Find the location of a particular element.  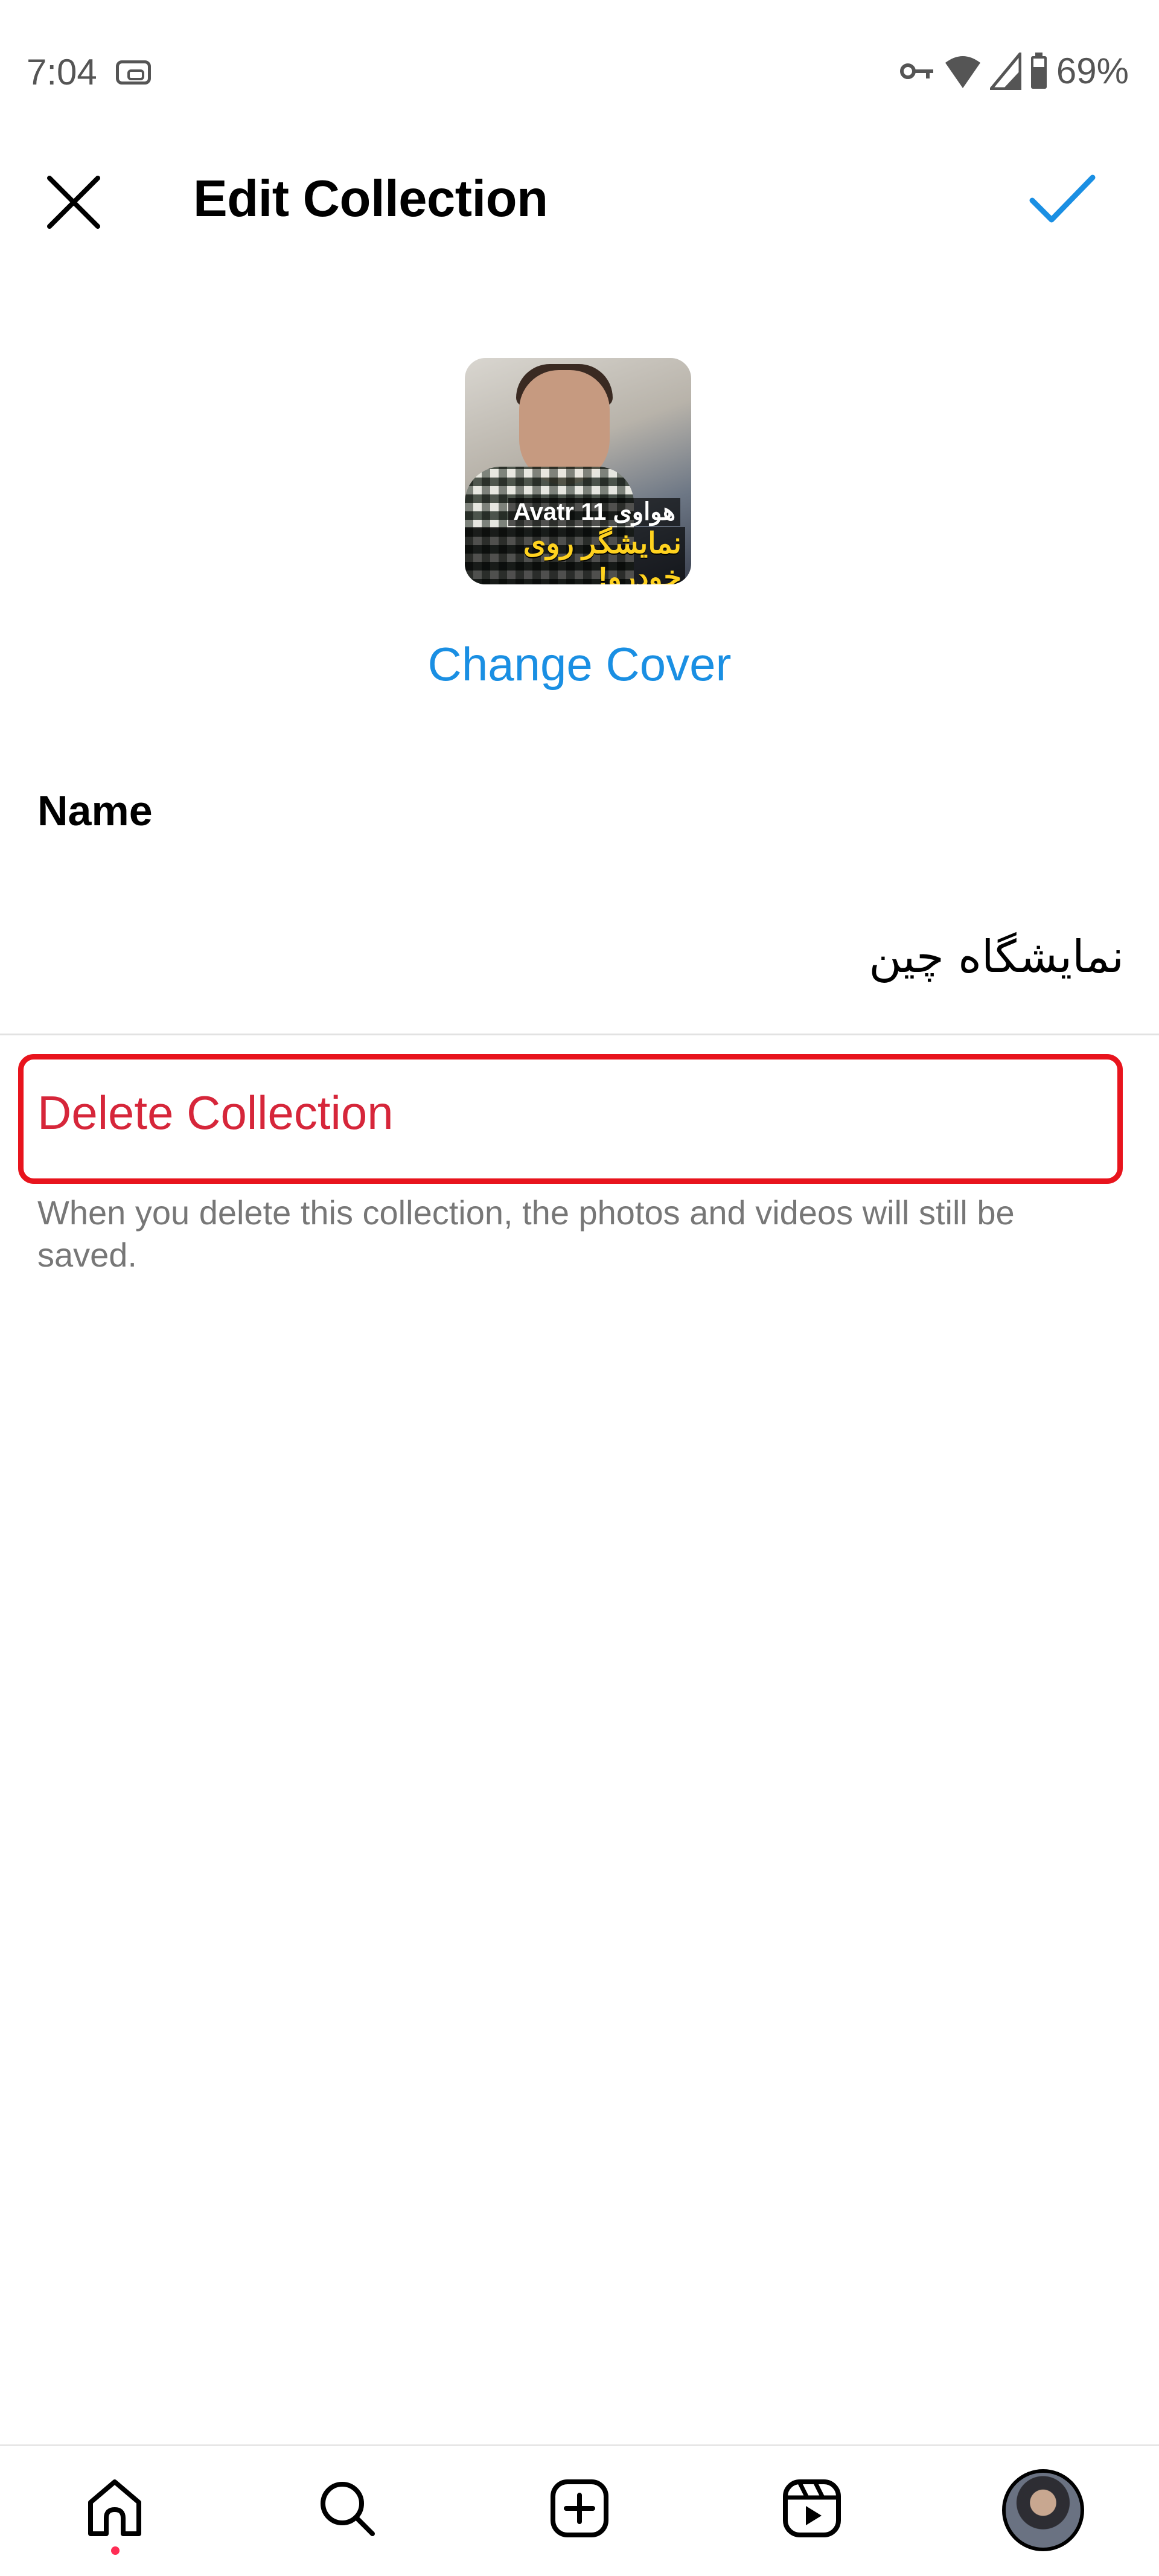

plus-square-icon is located at coordinates (579, 2508).